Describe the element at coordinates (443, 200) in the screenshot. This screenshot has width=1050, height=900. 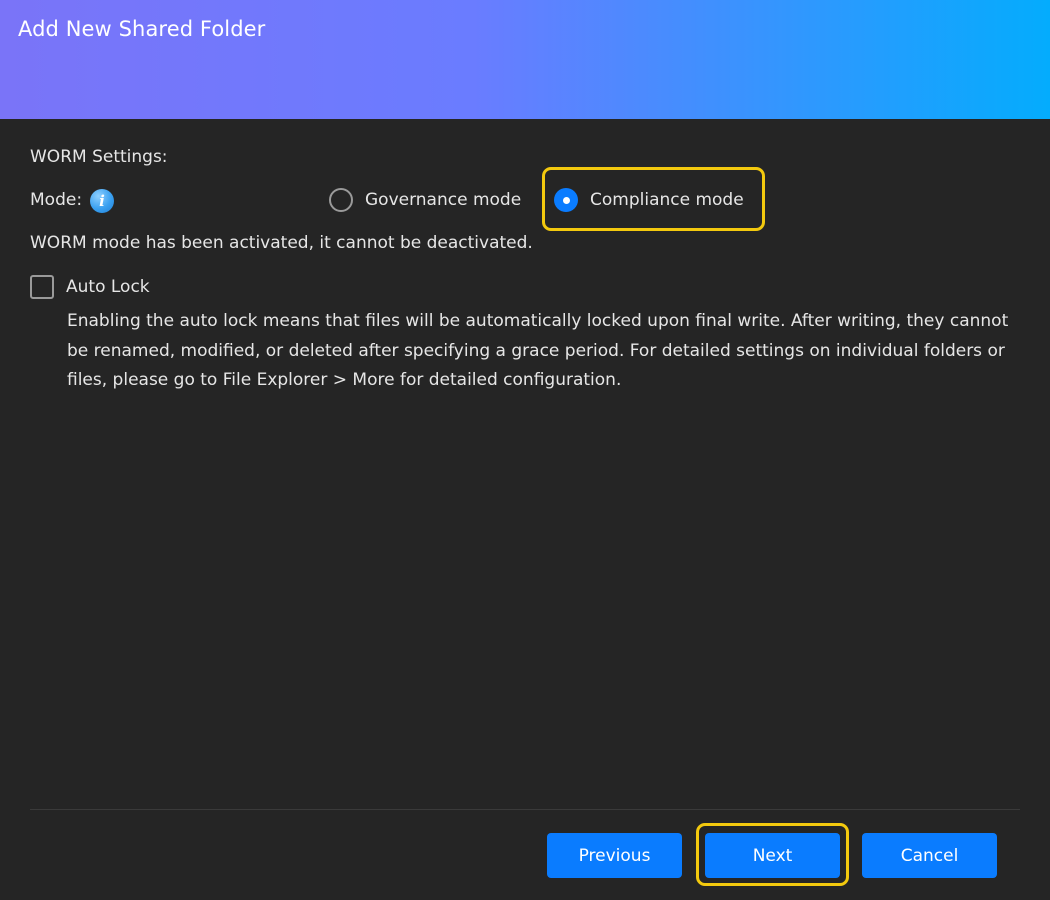
I see `governance-mode-label: Governance mode` at that location.